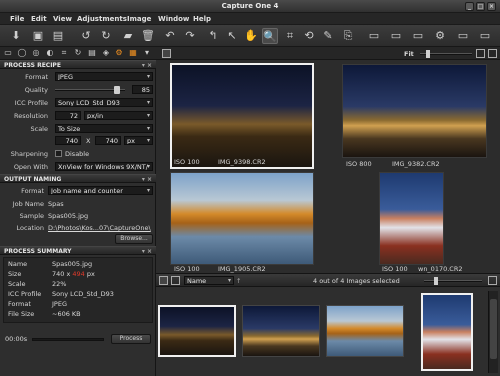 The width and height of the screenshot is (500, 376). What do you see at coordinates (88, 141) in the screenshot?
I see `size-x-label: X` at bounding box center [88, 141].